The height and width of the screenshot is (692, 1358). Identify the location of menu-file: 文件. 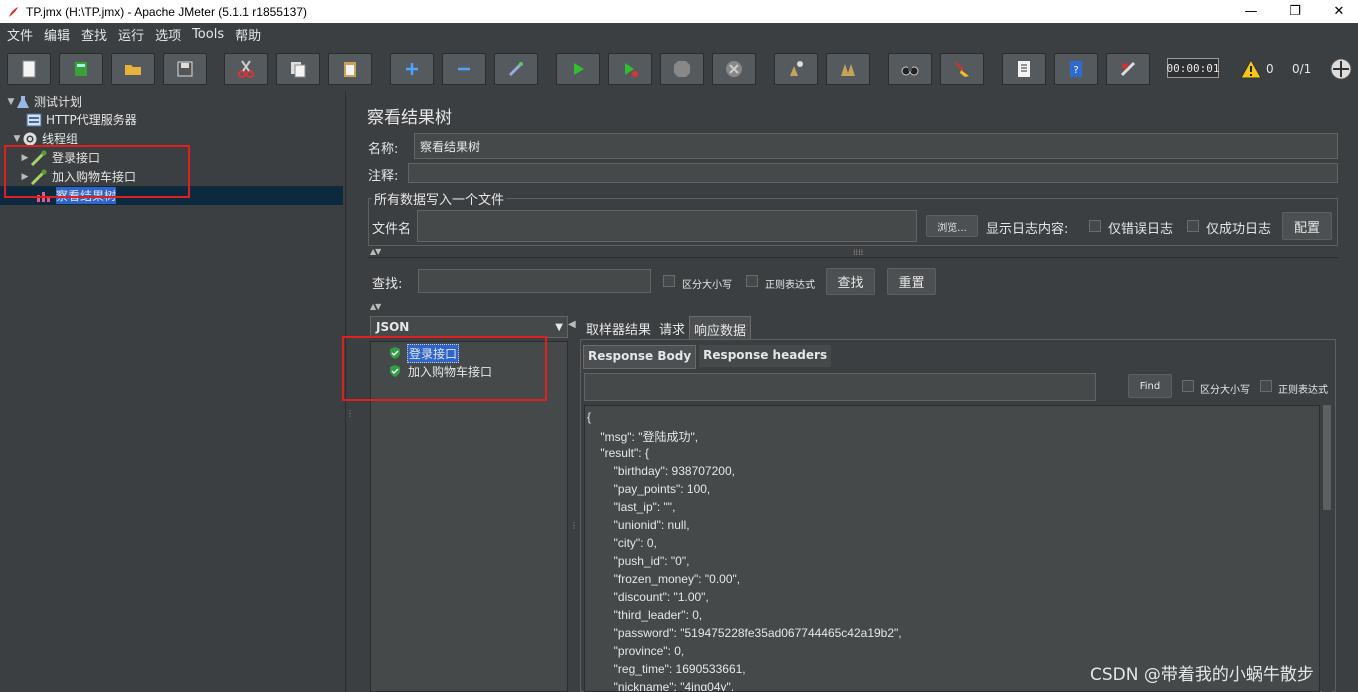
(20, 34).